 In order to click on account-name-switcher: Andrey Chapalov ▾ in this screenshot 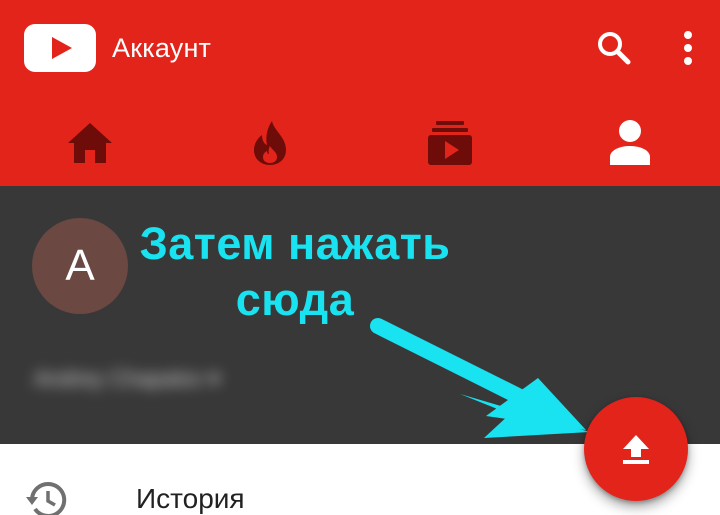, I will do `click(127, 379)`.